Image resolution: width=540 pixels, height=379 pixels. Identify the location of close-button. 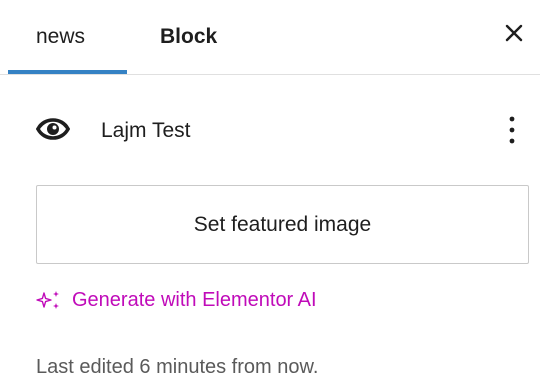
(514, 33).